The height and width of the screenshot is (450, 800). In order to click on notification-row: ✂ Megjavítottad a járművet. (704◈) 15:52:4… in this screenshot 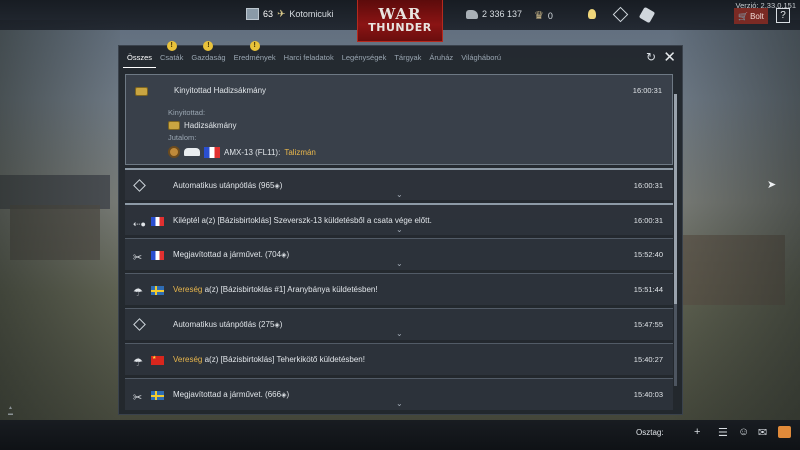, I will do `click(399, 254)`.